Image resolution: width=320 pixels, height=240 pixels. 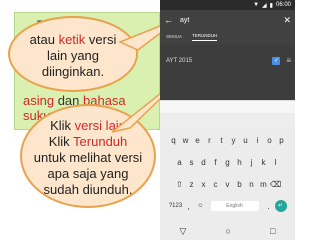 What do you see at coordinates (256, 5) in the screenshot?
I see `wifi-icon: ▼` at bounding box center [256, 5].